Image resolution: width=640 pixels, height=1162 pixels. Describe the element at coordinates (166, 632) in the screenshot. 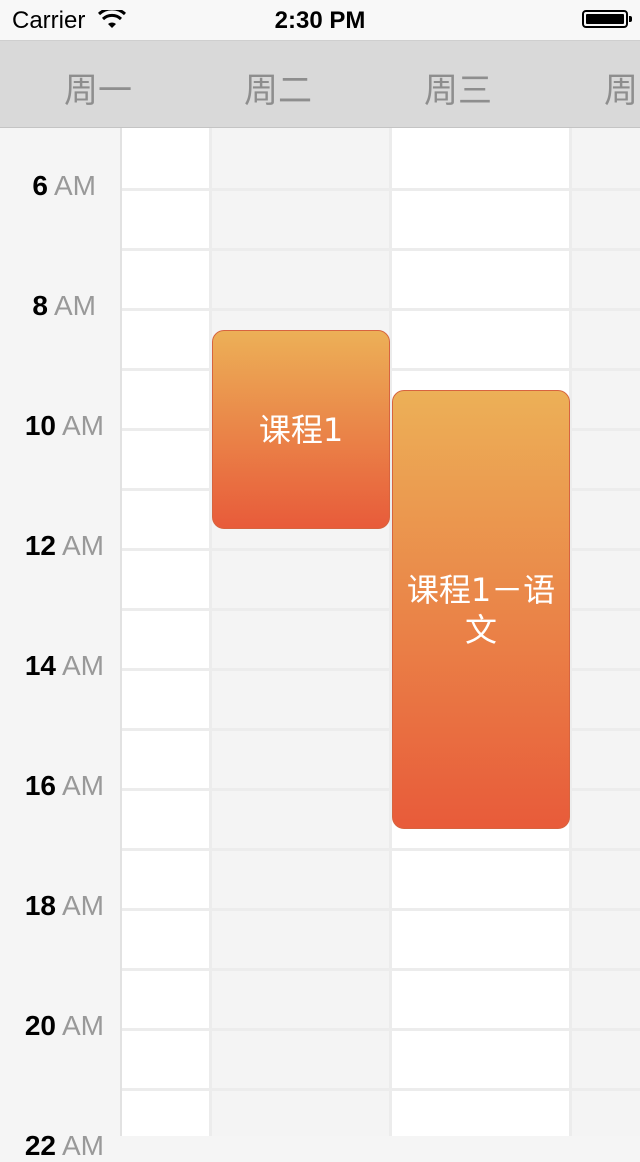

I see `day-column-partial` at that location.